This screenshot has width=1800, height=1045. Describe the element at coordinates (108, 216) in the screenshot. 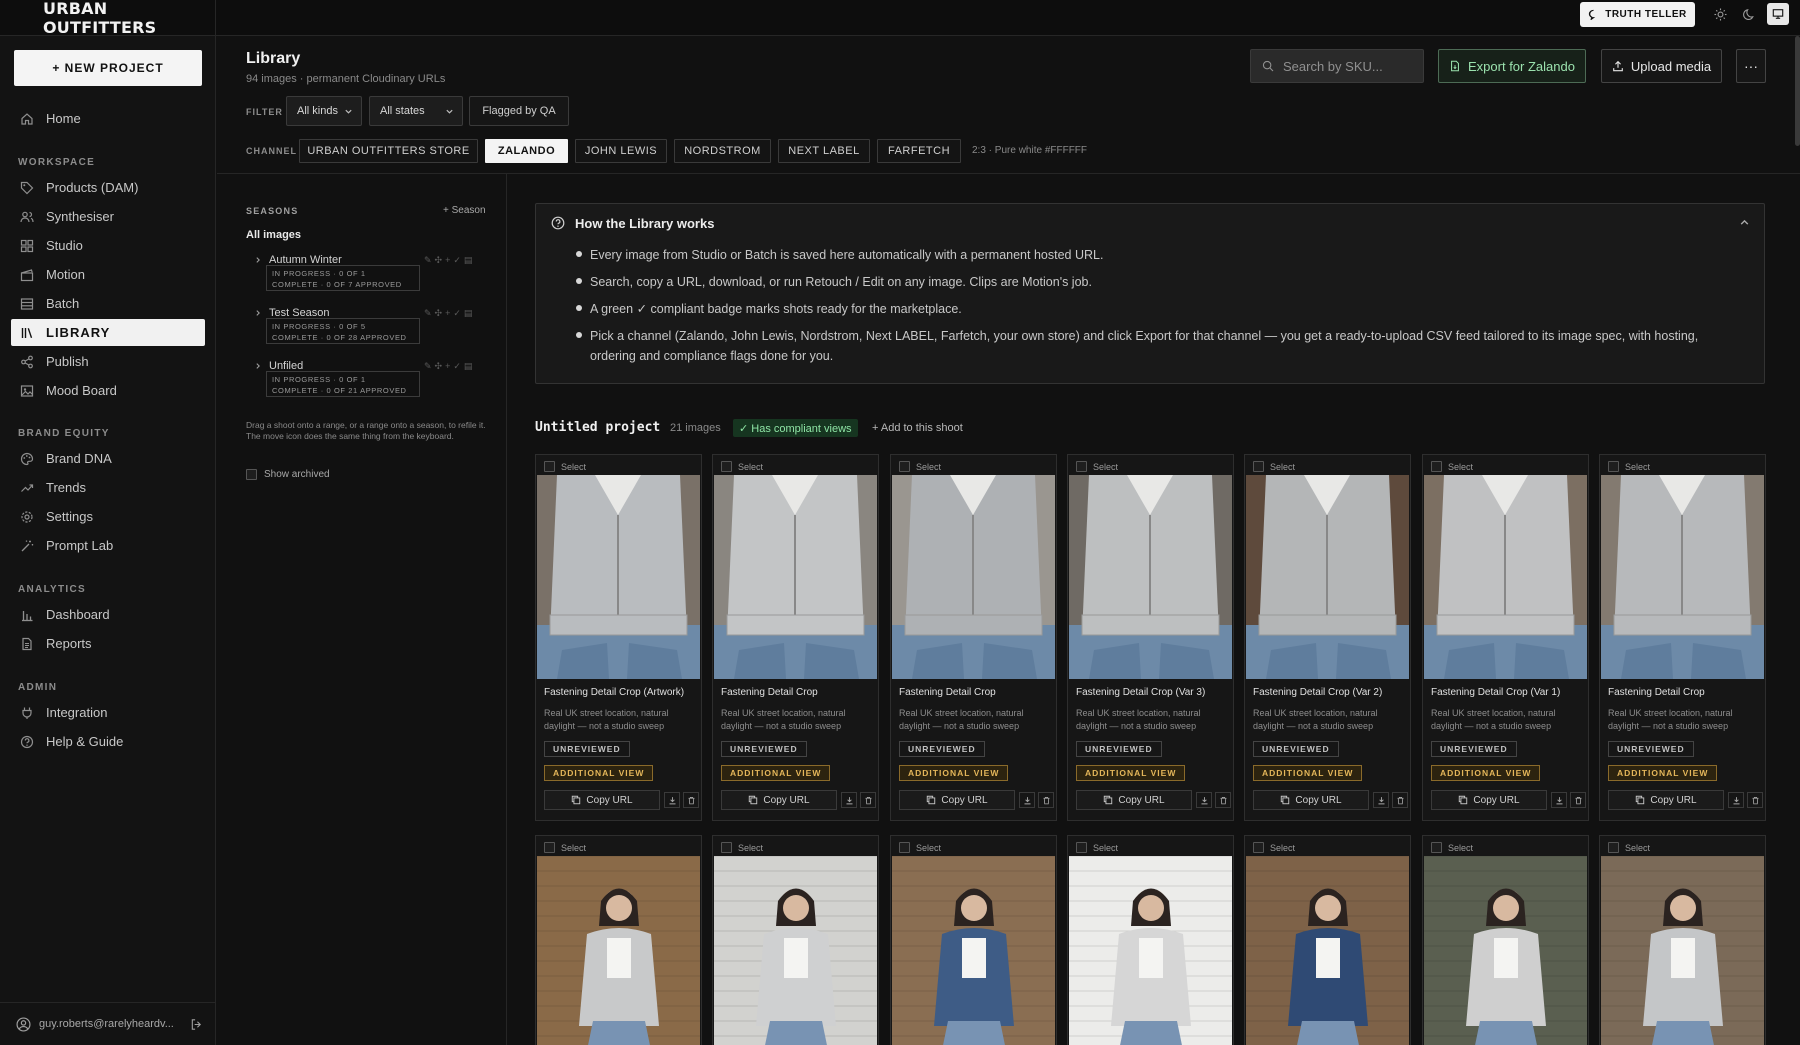

I see `sidebar-item-synthesiser: Synthesiser` at that location.